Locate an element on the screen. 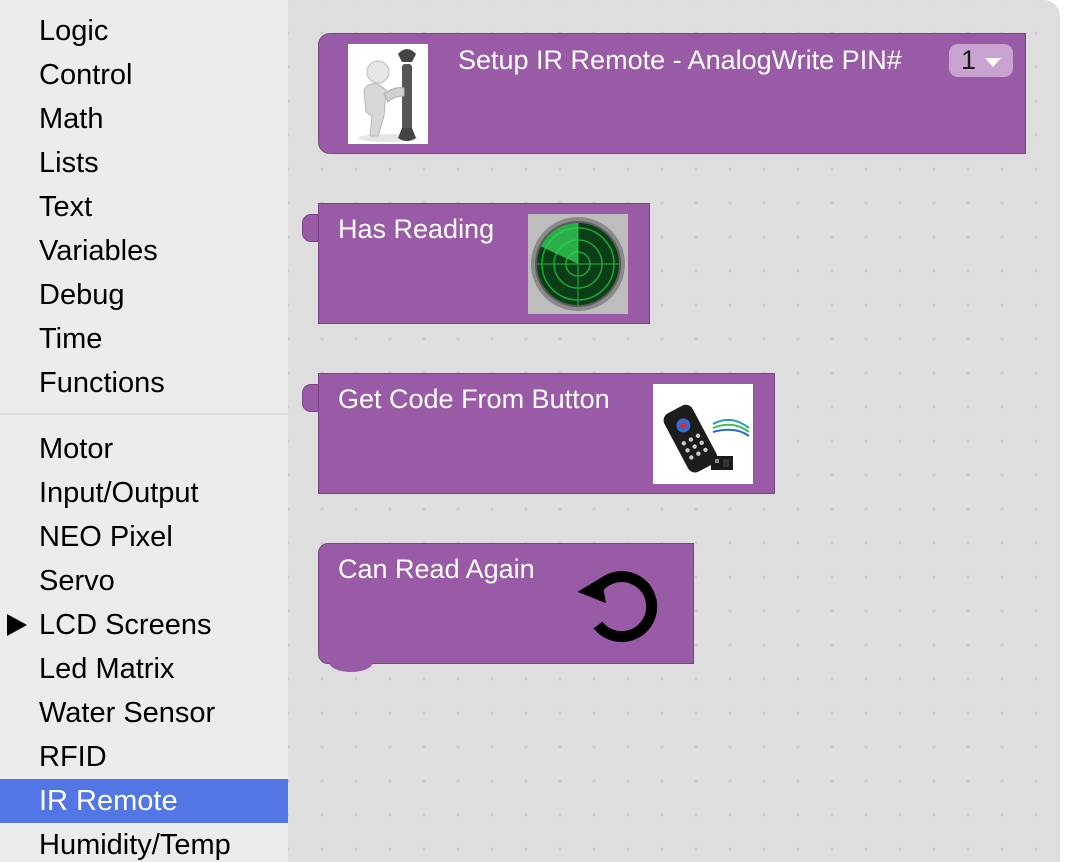  pin-value: 1 is located at coordinates (969, 60).